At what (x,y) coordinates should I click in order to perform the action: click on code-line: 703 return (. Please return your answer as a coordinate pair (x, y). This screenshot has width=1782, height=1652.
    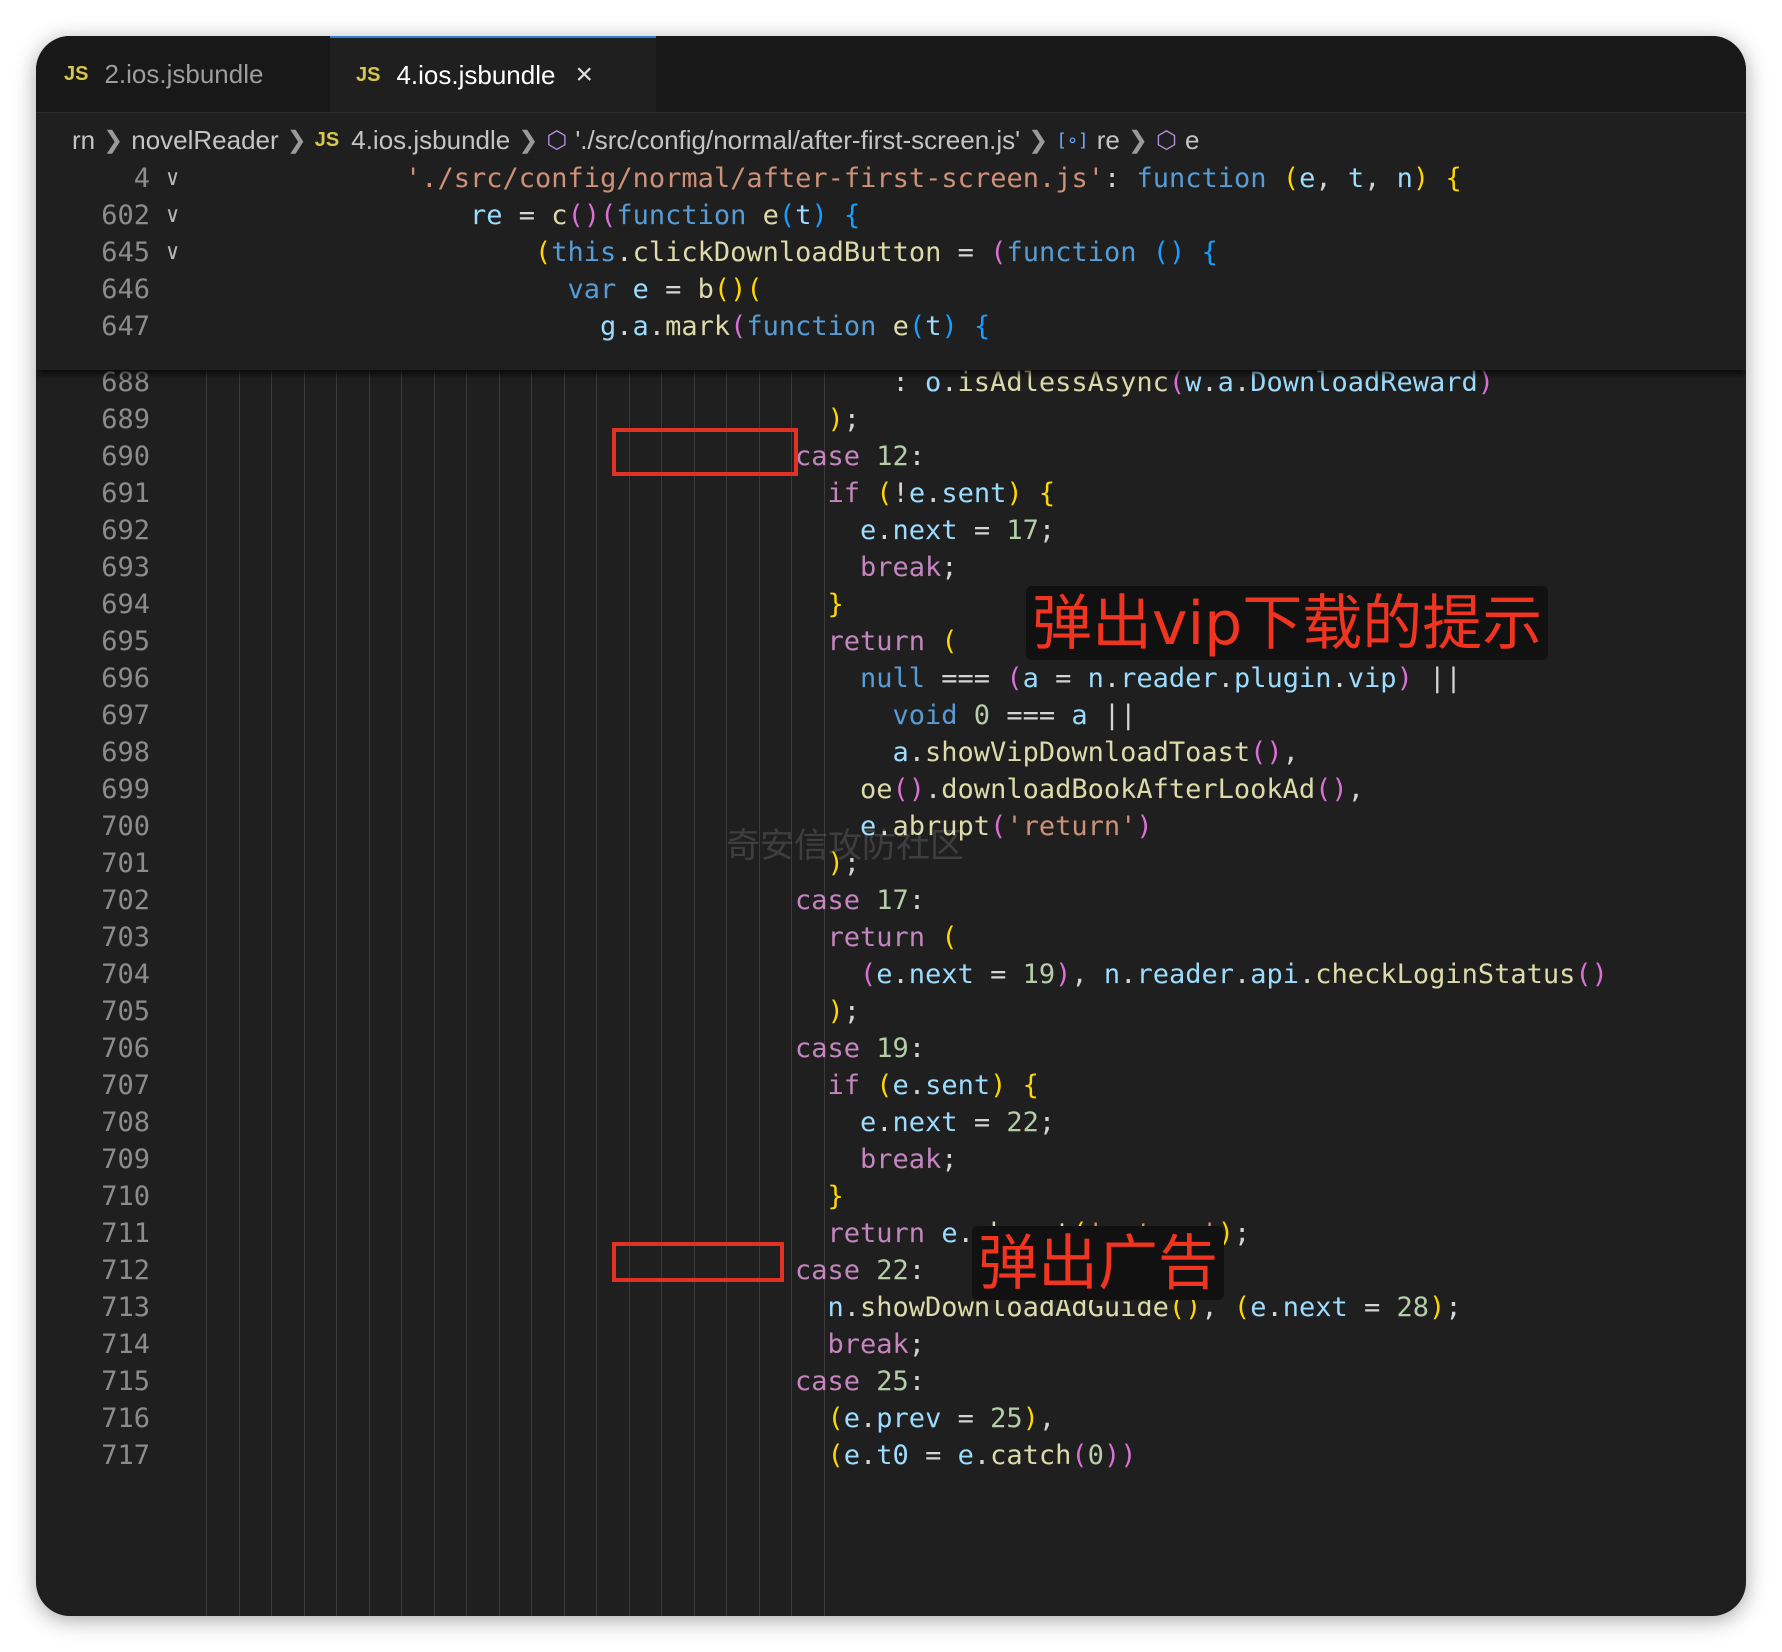
    Looking at the image, I should click on (891, 938).